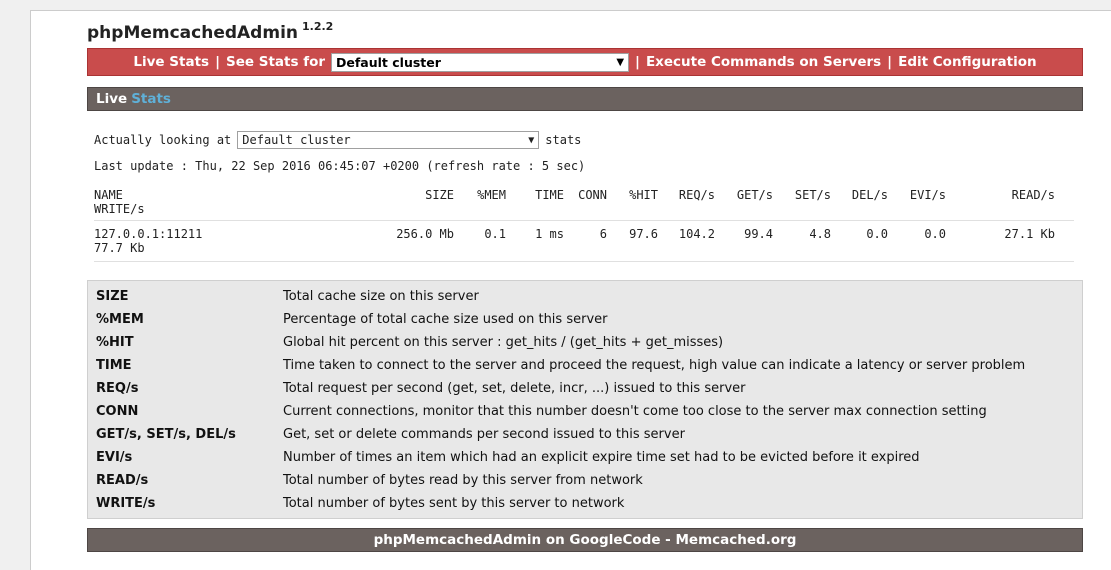 Image resolution: width=1111 pixels, height=570 pixels. Describe the element at coordinates (119, 202) in the screenshot. I see `header-name: NAME WRITE/s` at that location.